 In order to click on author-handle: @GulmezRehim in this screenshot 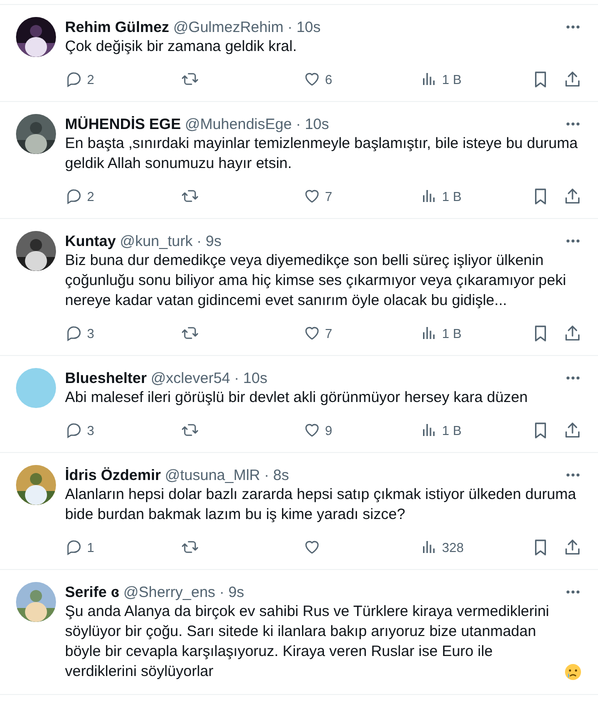, I will do `click(228, 27)`.